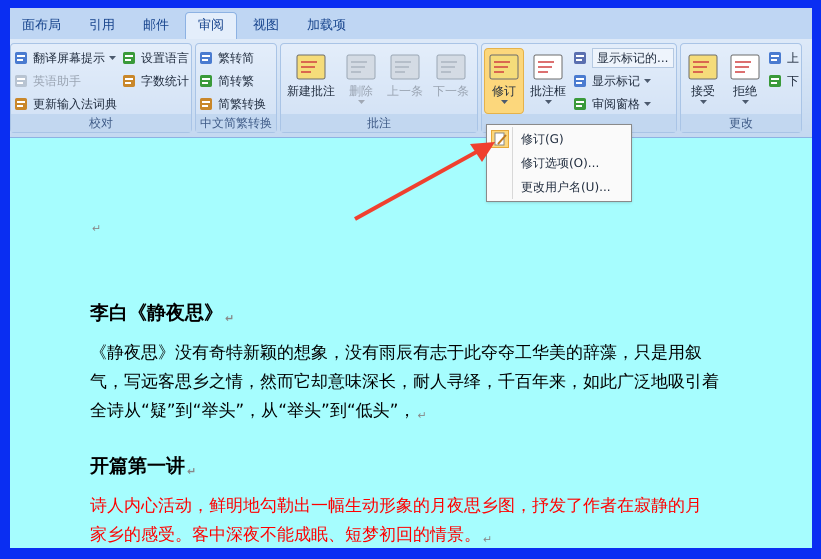 The width and height of the screenshot is (821, 559). I want to click on ribbon-tab: 面布局, so click(41, 25).